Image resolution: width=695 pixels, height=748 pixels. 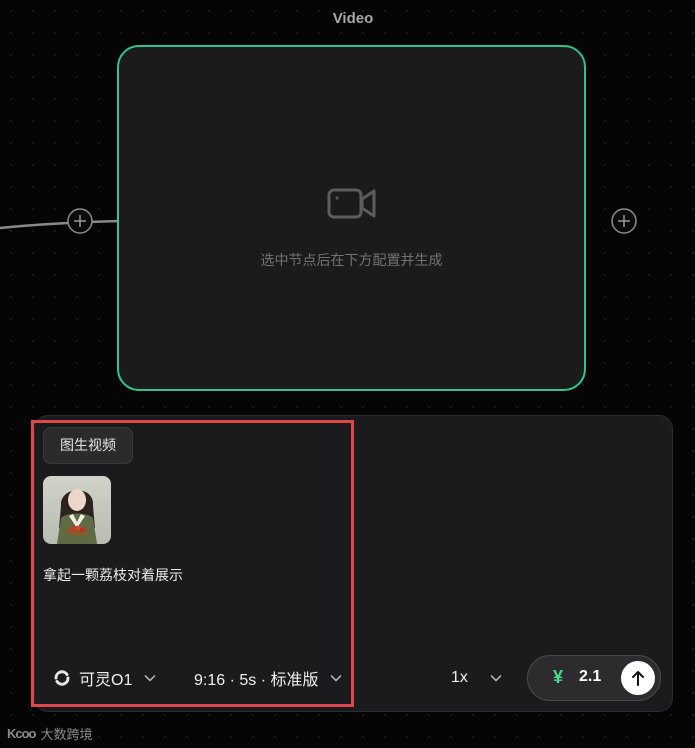 What do you see at coordinates (590, 676) in the screenshot?
I see `cost-value: 2.1` at bounding box center [590, 676].